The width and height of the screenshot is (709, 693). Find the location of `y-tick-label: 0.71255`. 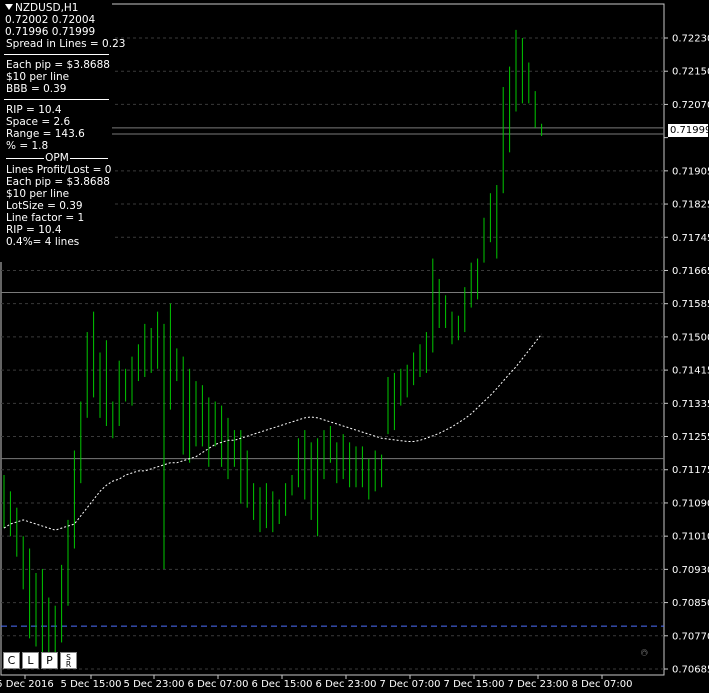

y-tick-label: 0.71255 is located at coordinates (690, 437).